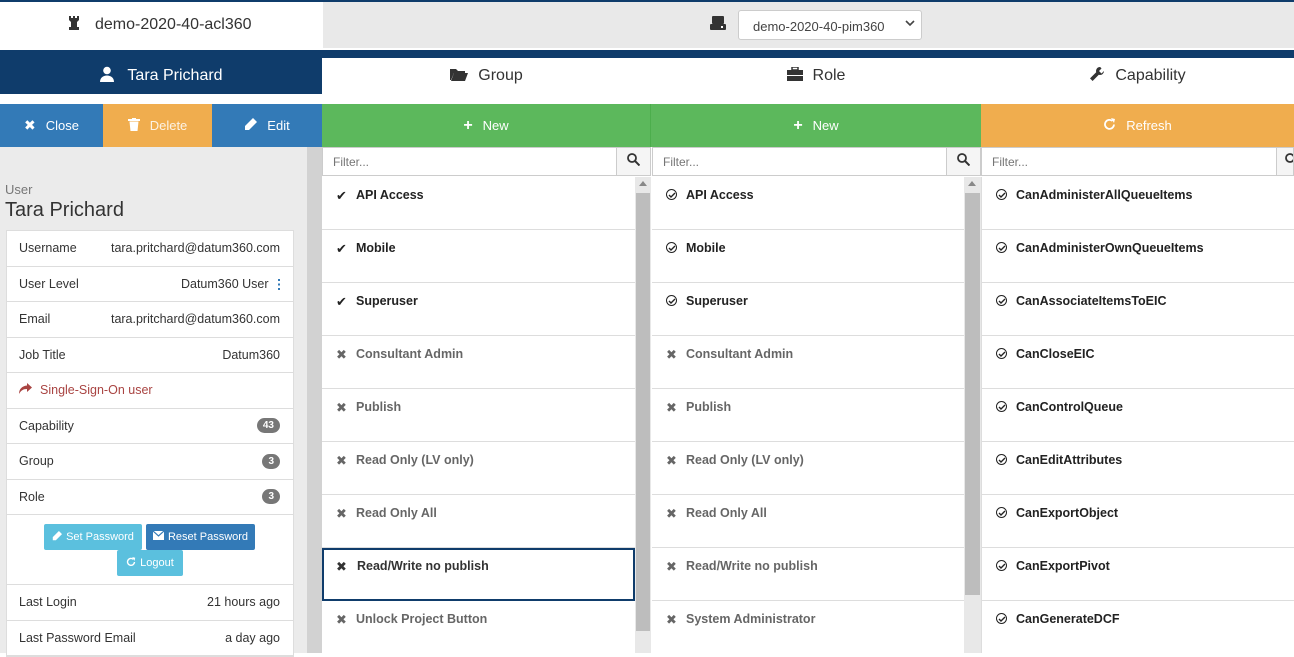  What do you see at coordinates (478, 574) in the screenshot?
I see `group-item-read-write-no-publish: ✖ Read/Write no publish` at bounding box center [478, 574].